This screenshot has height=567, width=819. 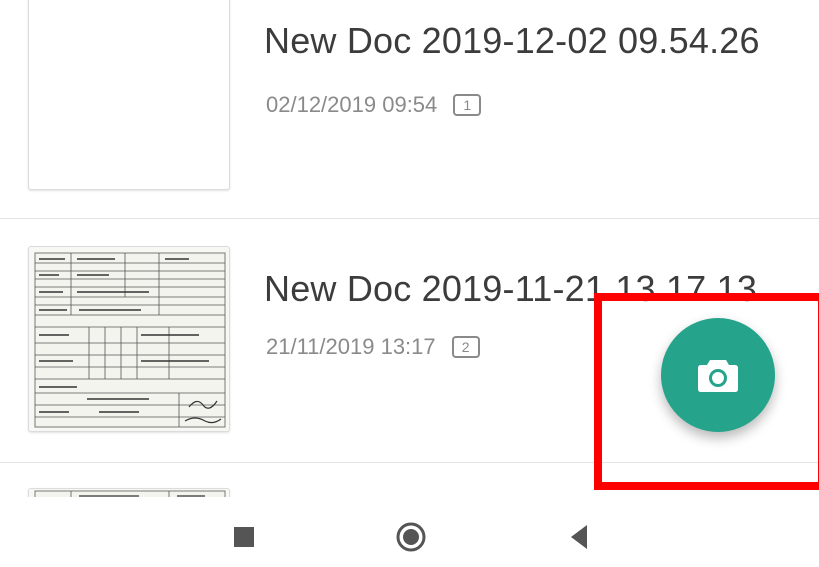 I want to click on navigation-bar, so click(x=409, y=532).